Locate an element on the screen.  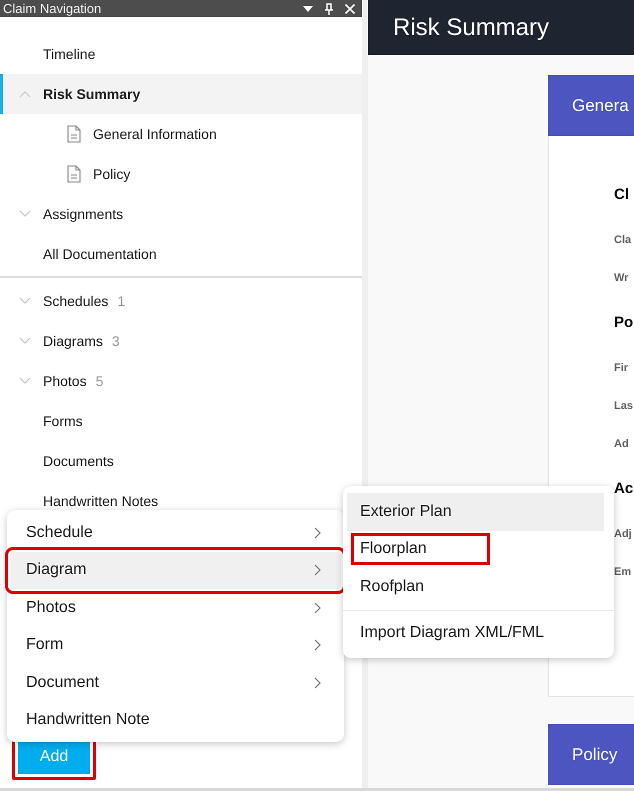
section-heading: Cl is located at coordinates (621, 195).